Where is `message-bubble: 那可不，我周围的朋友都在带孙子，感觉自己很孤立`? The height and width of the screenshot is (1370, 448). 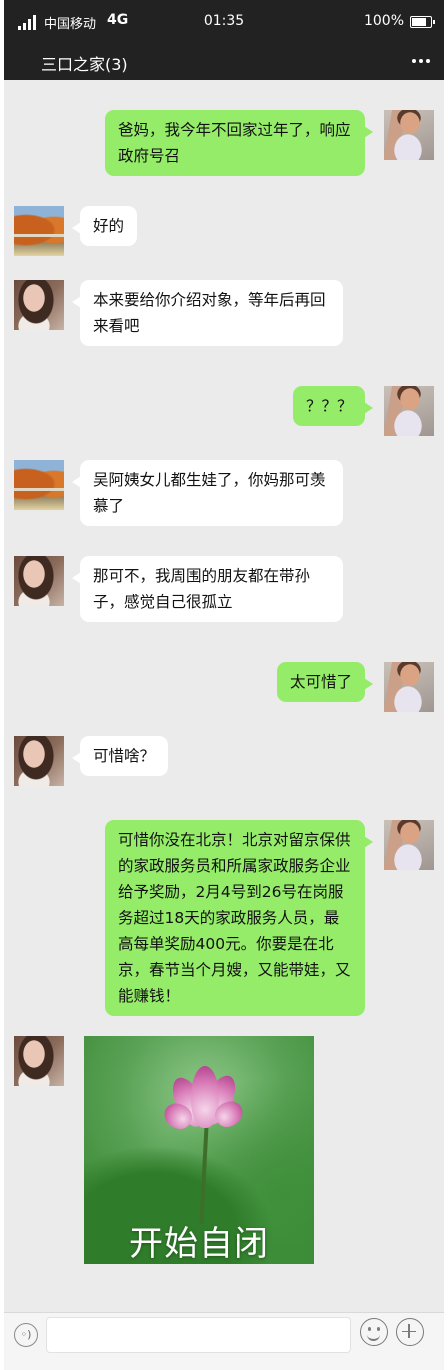 message-bubble: 那可不，我周围的朋友都在带孙子，感觉自己很孤立 is located at coordinates (207, 589).